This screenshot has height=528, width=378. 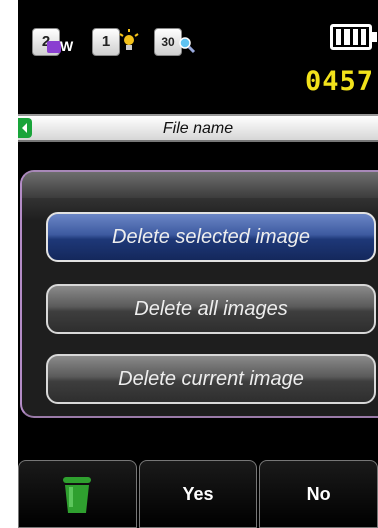 What do you see at coordinates (211, 379) in the screenshot?
I see `delete-current-button: Delete current image` at bounding box center [211, 379].